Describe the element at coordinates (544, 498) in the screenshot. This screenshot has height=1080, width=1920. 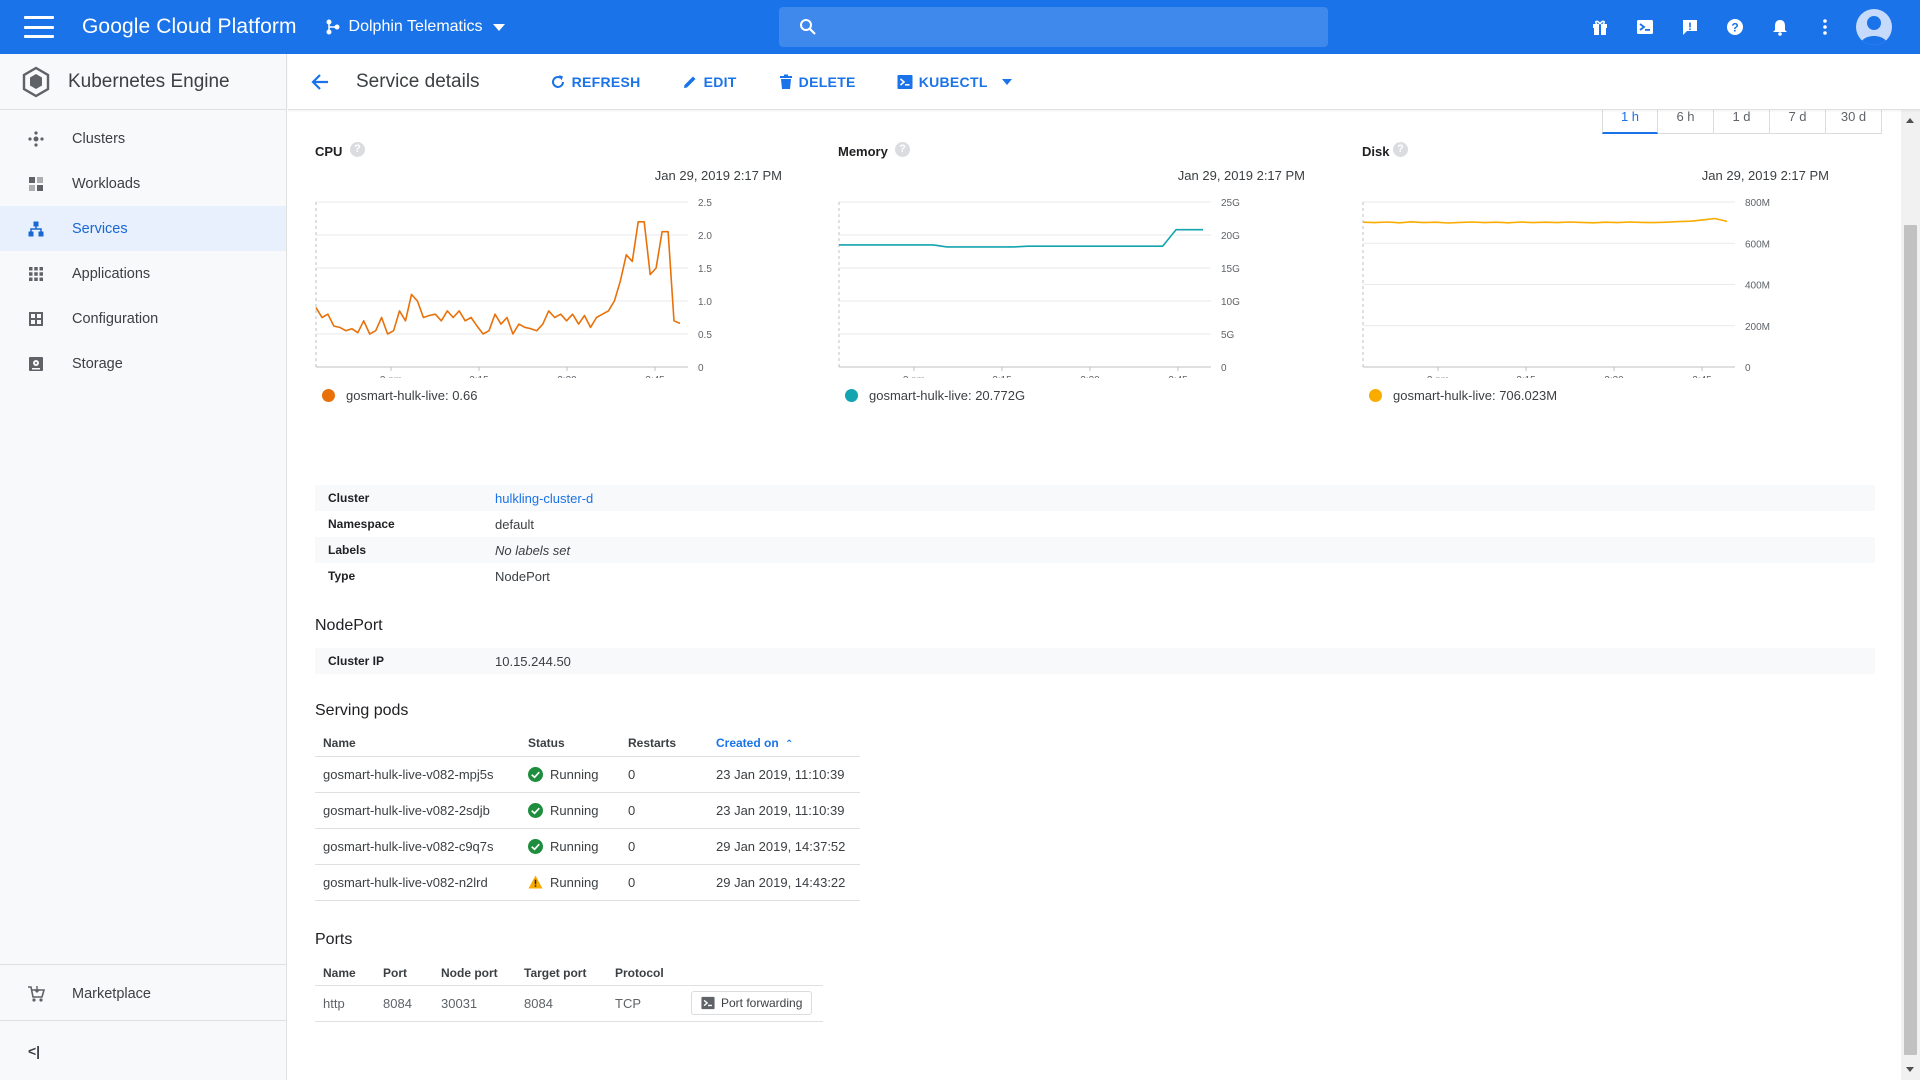
I see `cluster-link: hulkling-cluster-d` at that location.